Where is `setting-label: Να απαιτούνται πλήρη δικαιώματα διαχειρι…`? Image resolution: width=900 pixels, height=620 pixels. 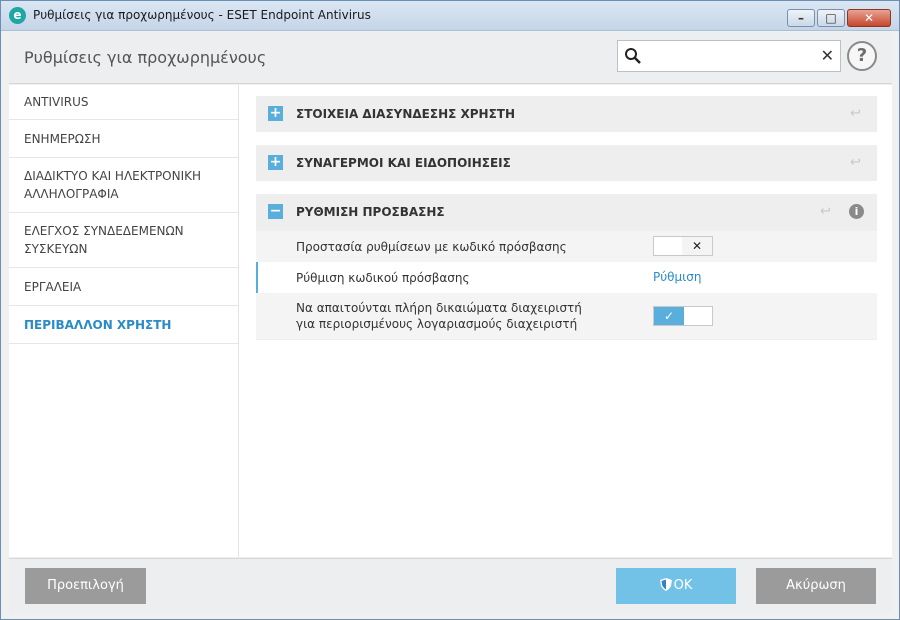
setting-label: Να απαιτούνται πλήρη δικαιώματα διαχειρι… is located at coordinates (439, 316).